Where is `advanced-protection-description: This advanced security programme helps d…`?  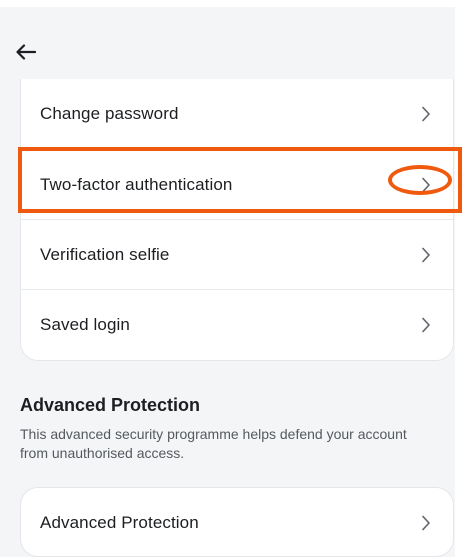 advanced-protection-description: This advanced security programme helps d… is located at coordinates (213, 443).